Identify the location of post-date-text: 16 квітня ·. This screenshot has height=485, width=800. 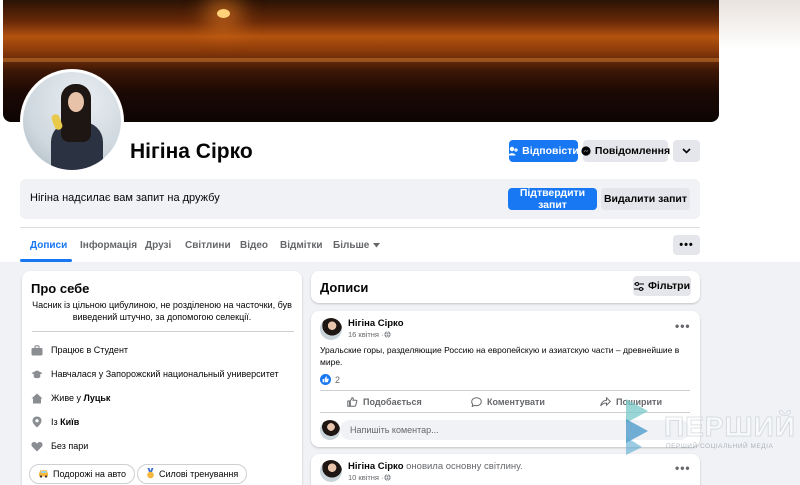
(366, 334).